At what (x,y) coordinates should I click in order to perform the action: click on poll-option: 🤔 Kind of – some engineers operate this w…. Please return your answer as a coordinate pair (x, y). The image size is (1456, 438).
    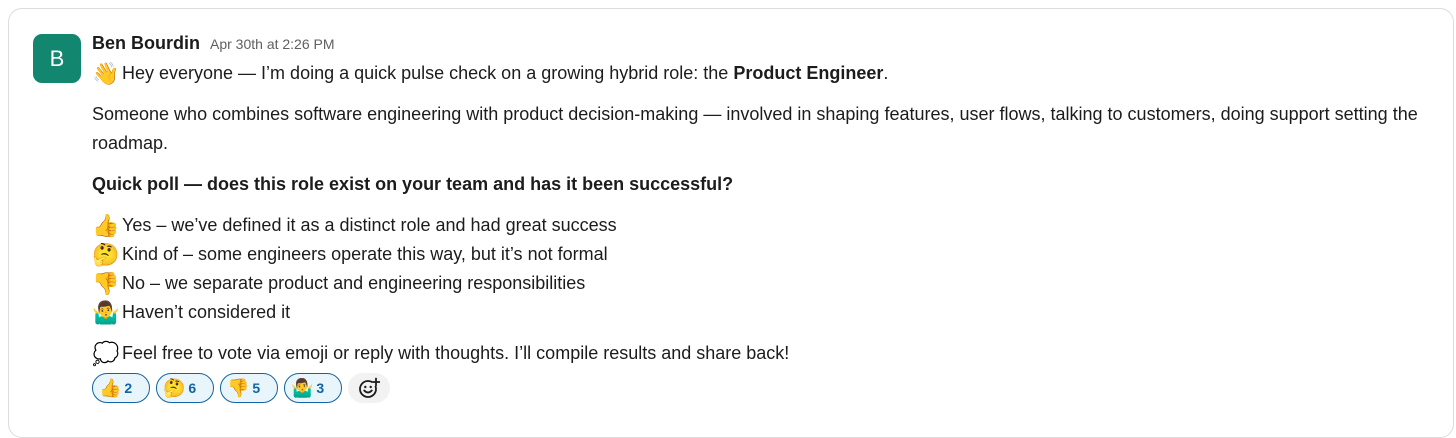
    Looking at the image, I should click on (762, 254).